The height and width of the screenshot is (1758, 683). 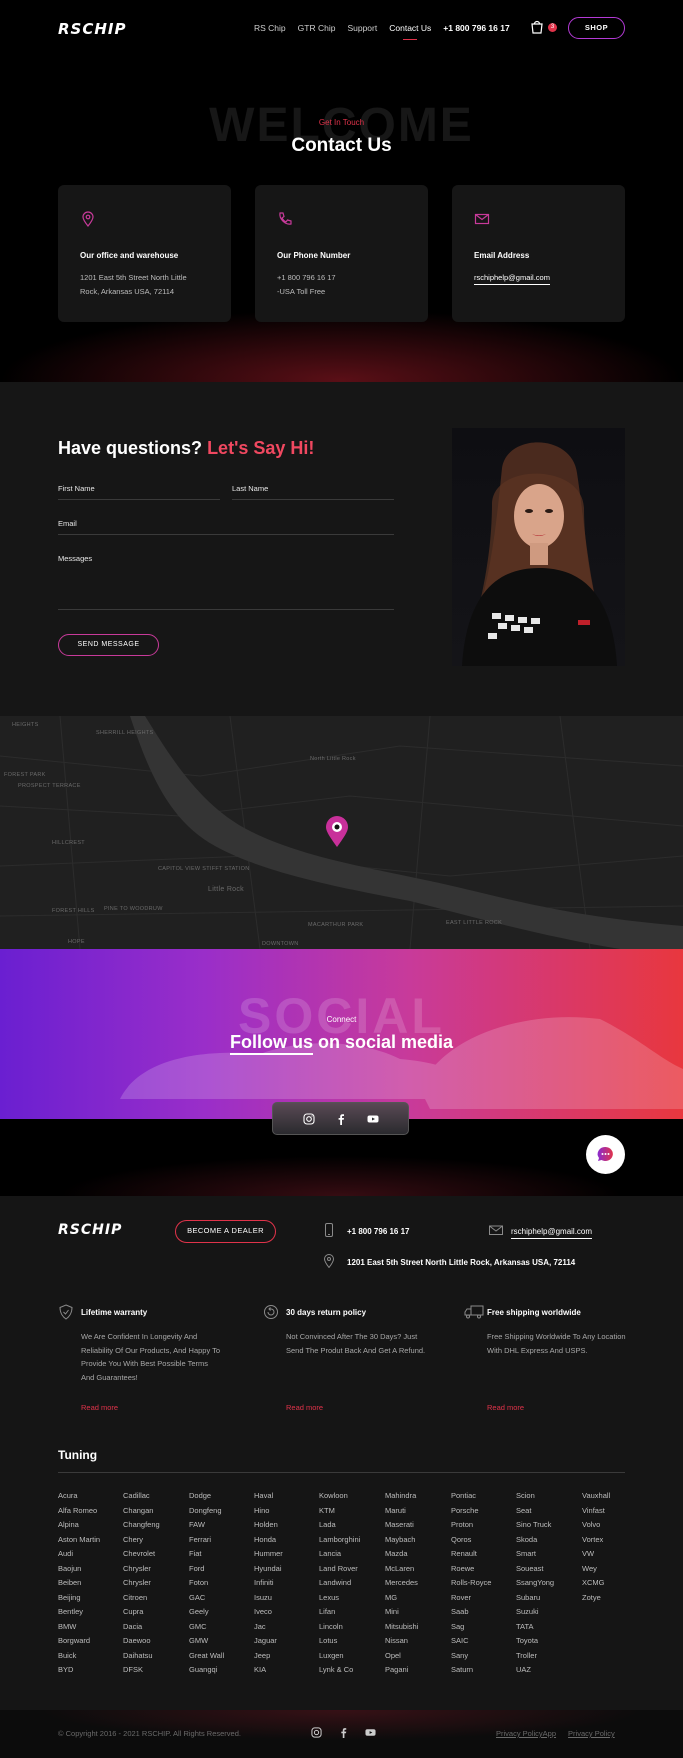 I want to click on brand-link: Ford, so click(x=206, y=1569).